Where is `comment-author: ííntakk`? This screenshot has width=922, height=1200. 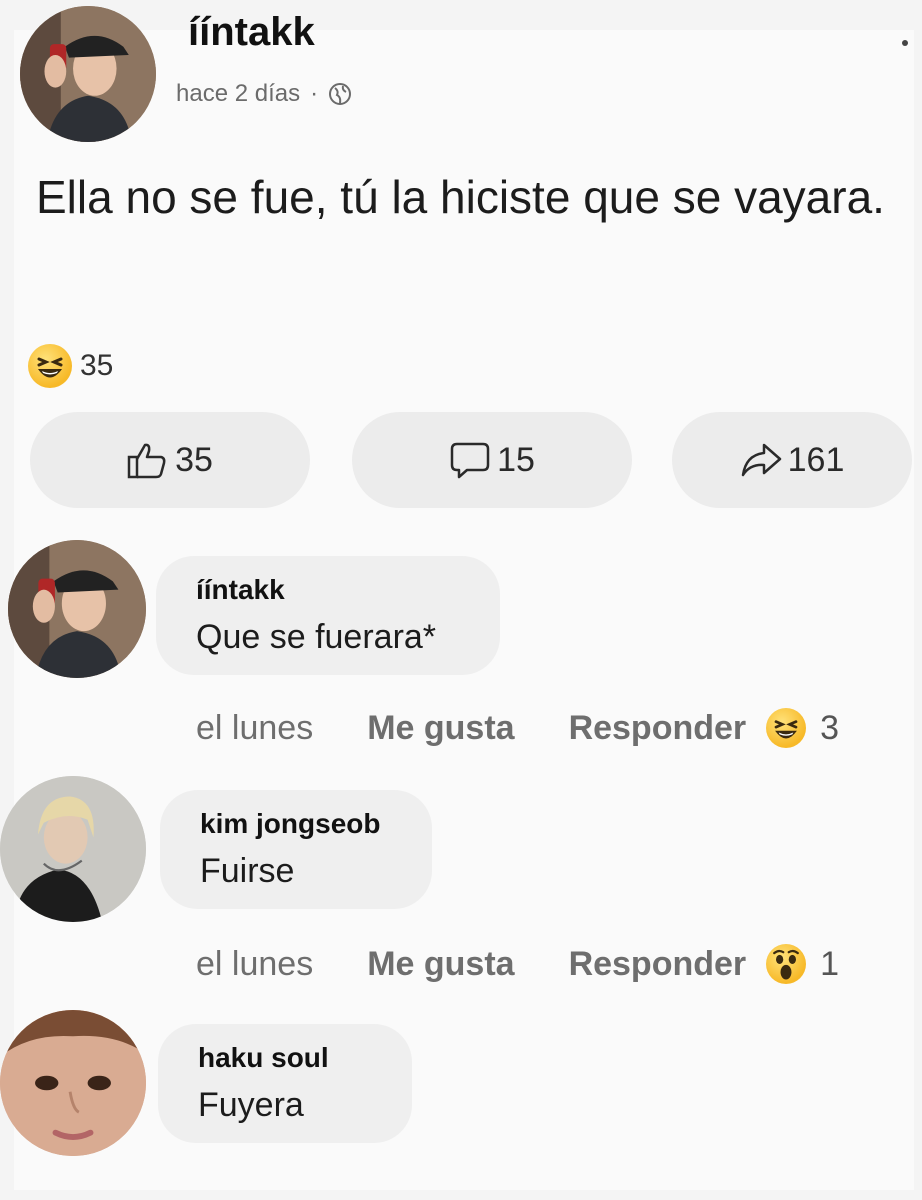
comment-author: ííntakk is located at coordinates (328, 590).